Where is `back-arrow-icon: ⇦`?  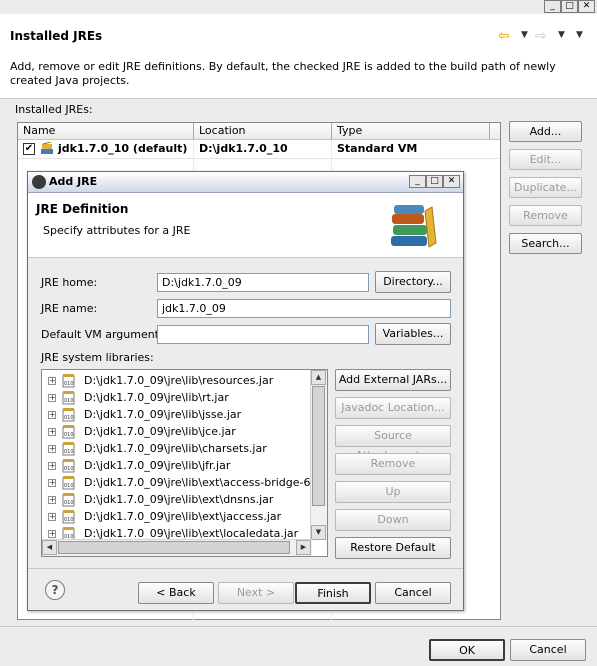 back-arrow-icon: ⇦ is located at coordinates (504, 36).